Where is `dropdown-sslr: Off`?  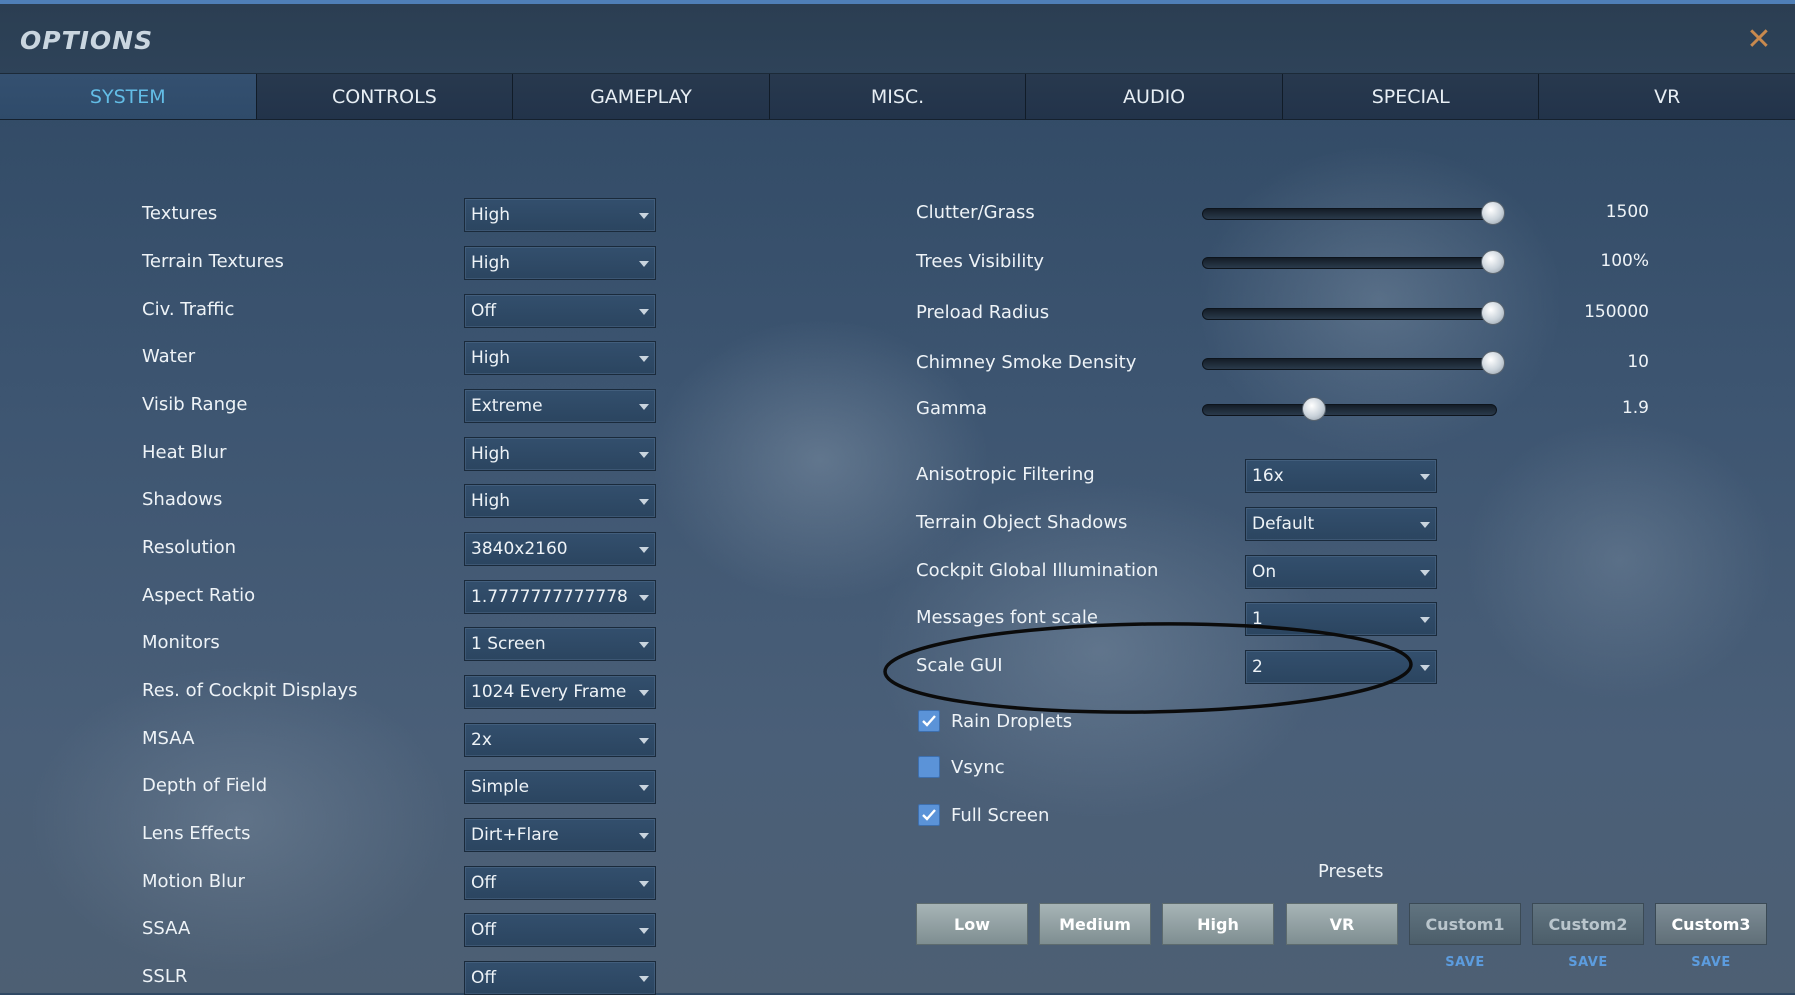
dropdown-sslr: Off is located at coordinates (560, 978).